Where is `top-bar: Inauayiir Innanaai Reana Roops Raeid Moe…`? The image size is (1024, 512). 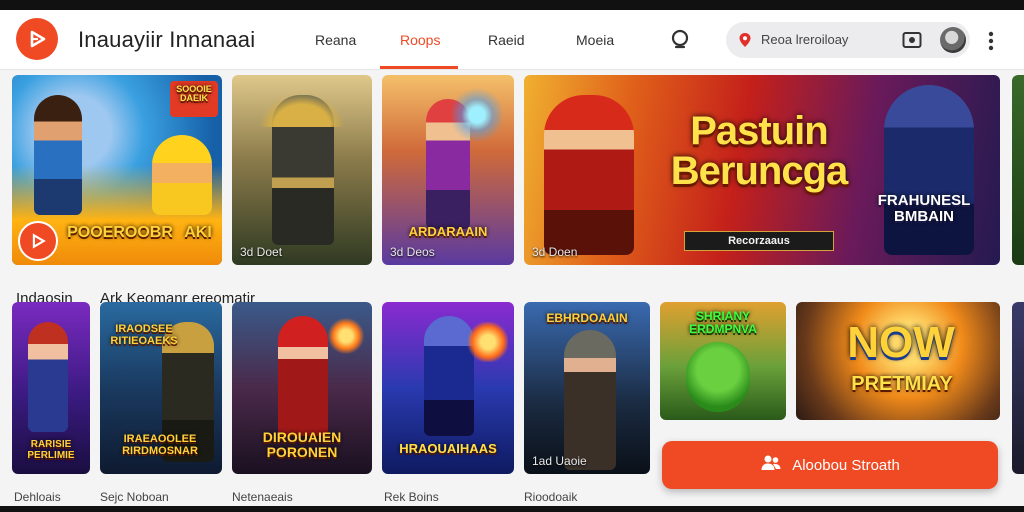
top-bar: Inauayiir Innanaai Reana Roops Raeid Moe… is located at coordinates (512, 40).